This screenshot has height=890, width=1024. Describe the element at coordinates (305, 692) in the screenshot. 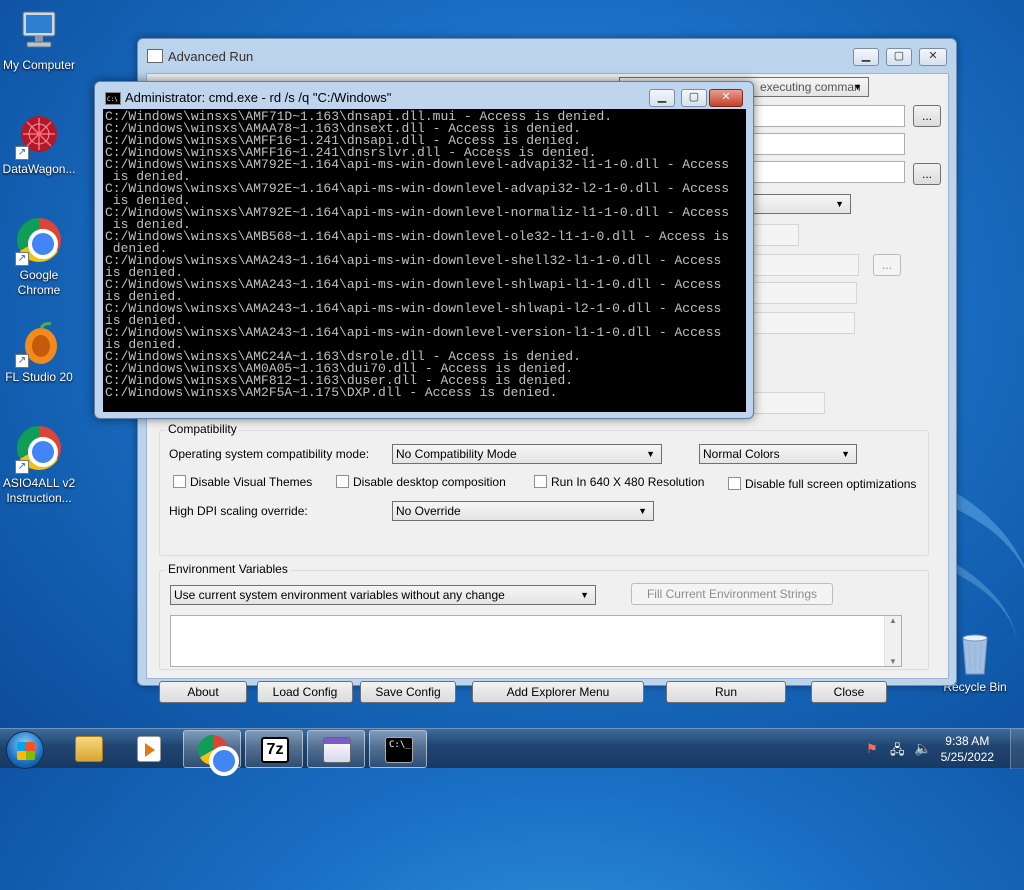

I see `load-config-button: Load Config` at that location.